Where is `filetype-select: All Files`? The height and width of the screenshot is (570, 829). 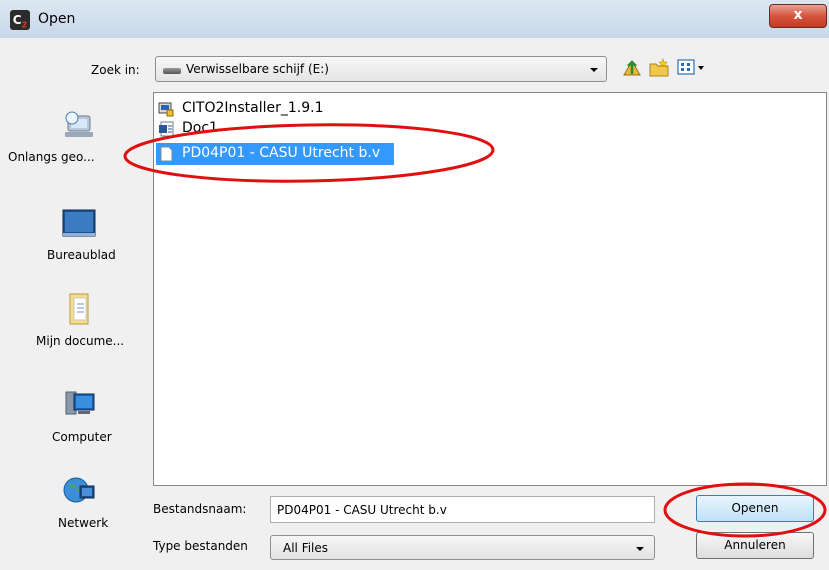
filetype-select: All Files is located at coordinates (462, 547).